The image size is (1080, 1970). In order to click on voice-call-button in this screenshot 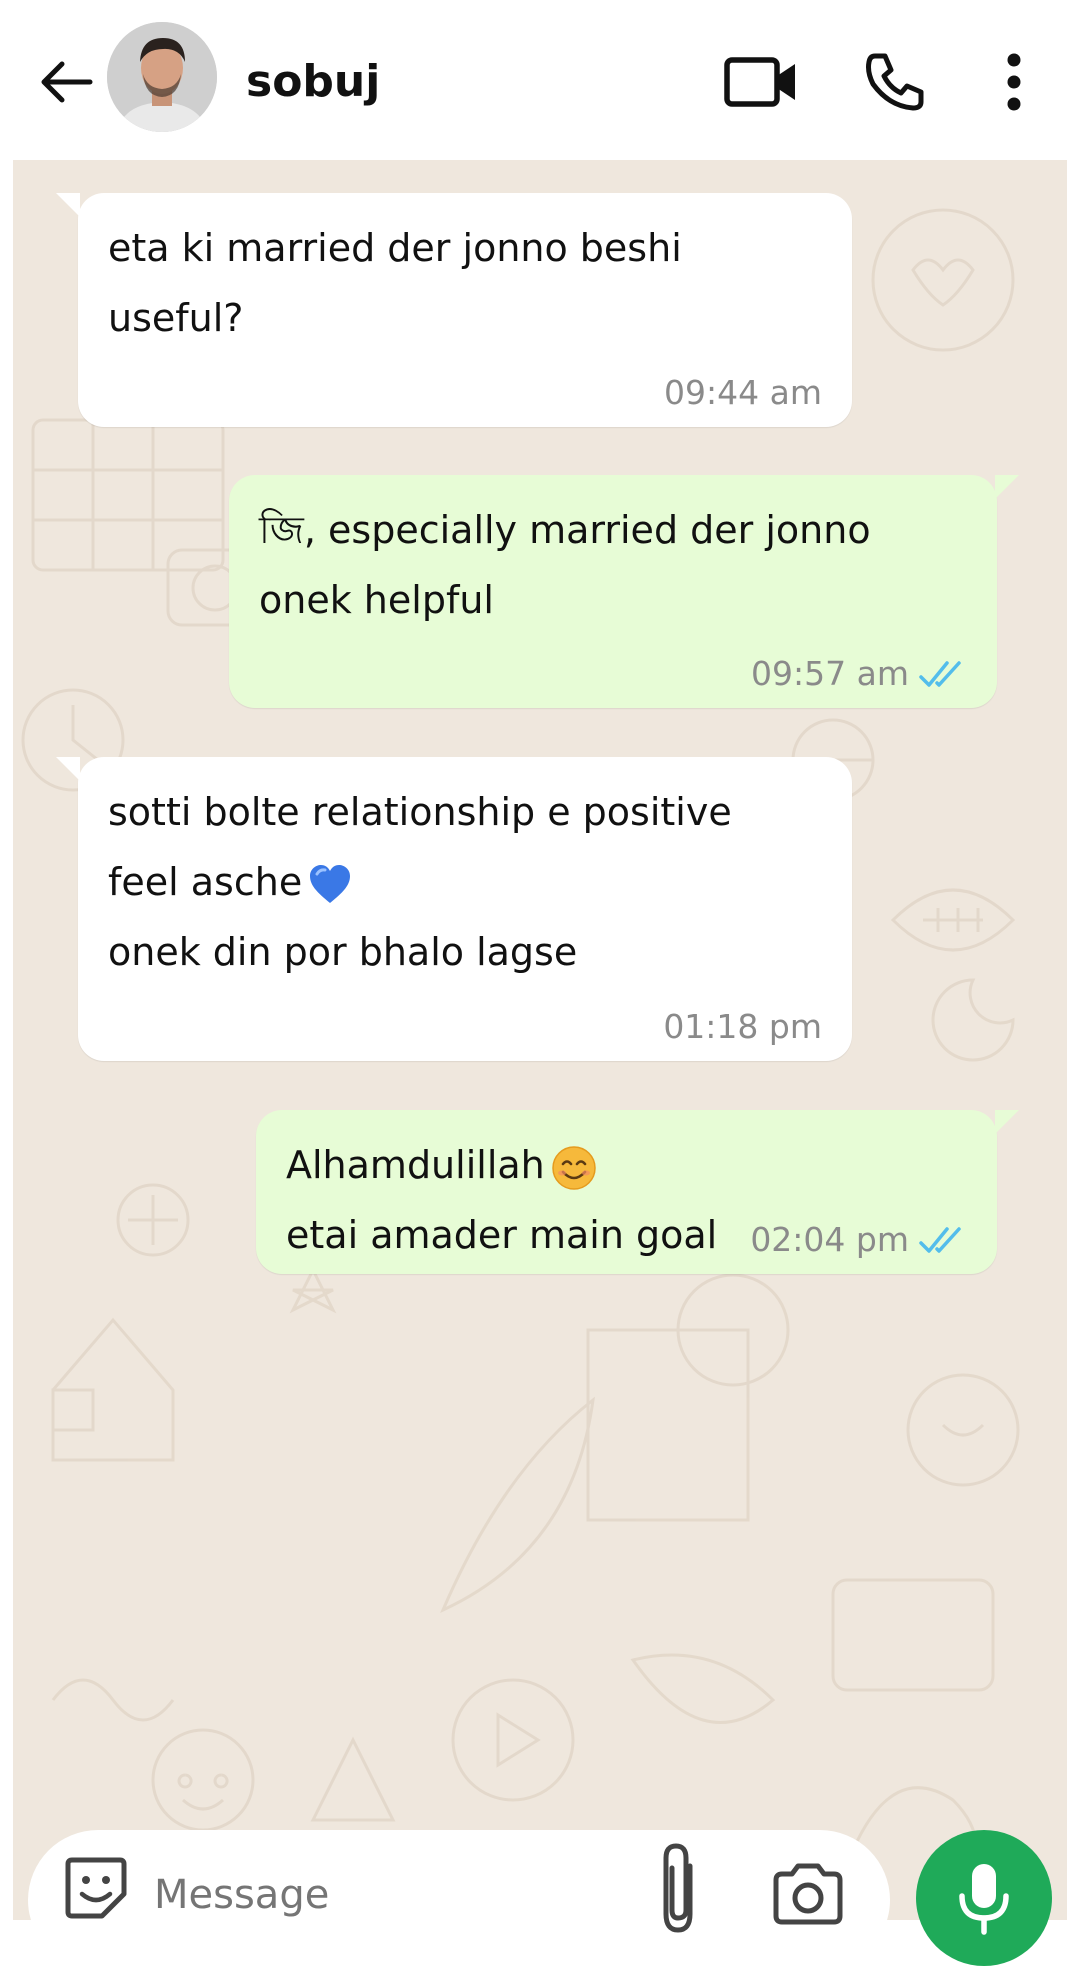, I will do `click(895, 82)`.